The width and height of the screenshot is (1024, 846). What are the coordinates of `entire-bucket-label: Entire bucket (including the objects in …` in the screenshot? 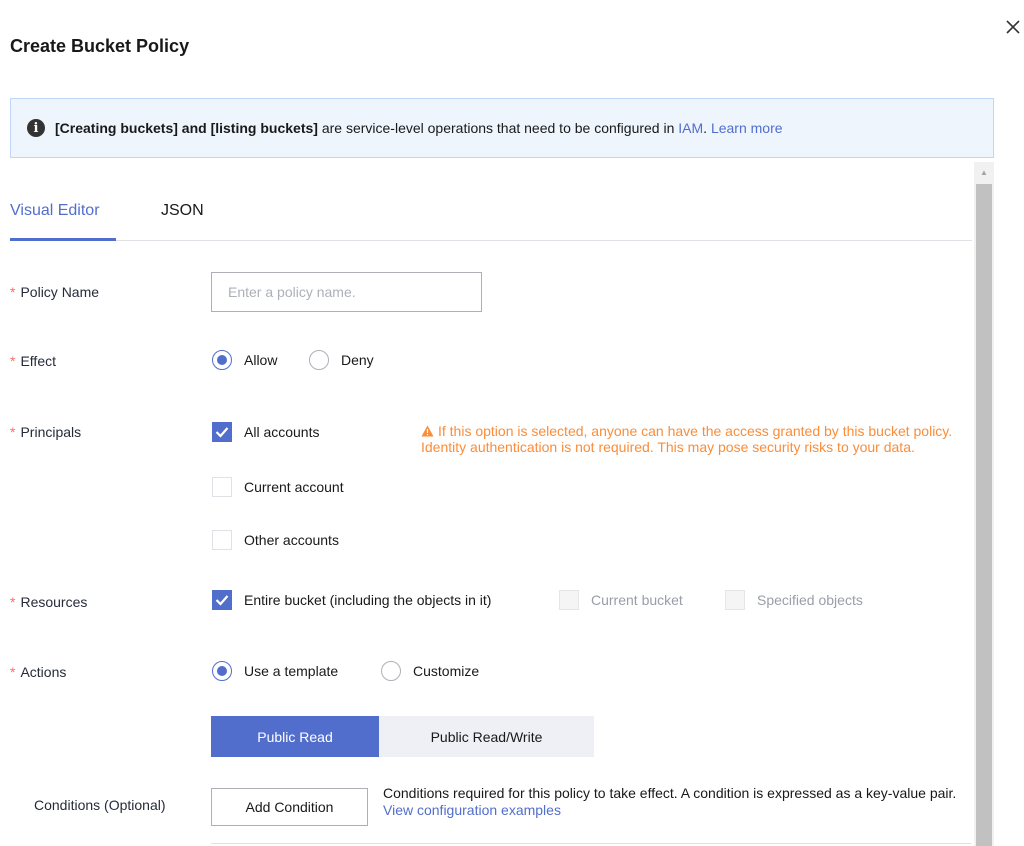 It's located at (368, 600).